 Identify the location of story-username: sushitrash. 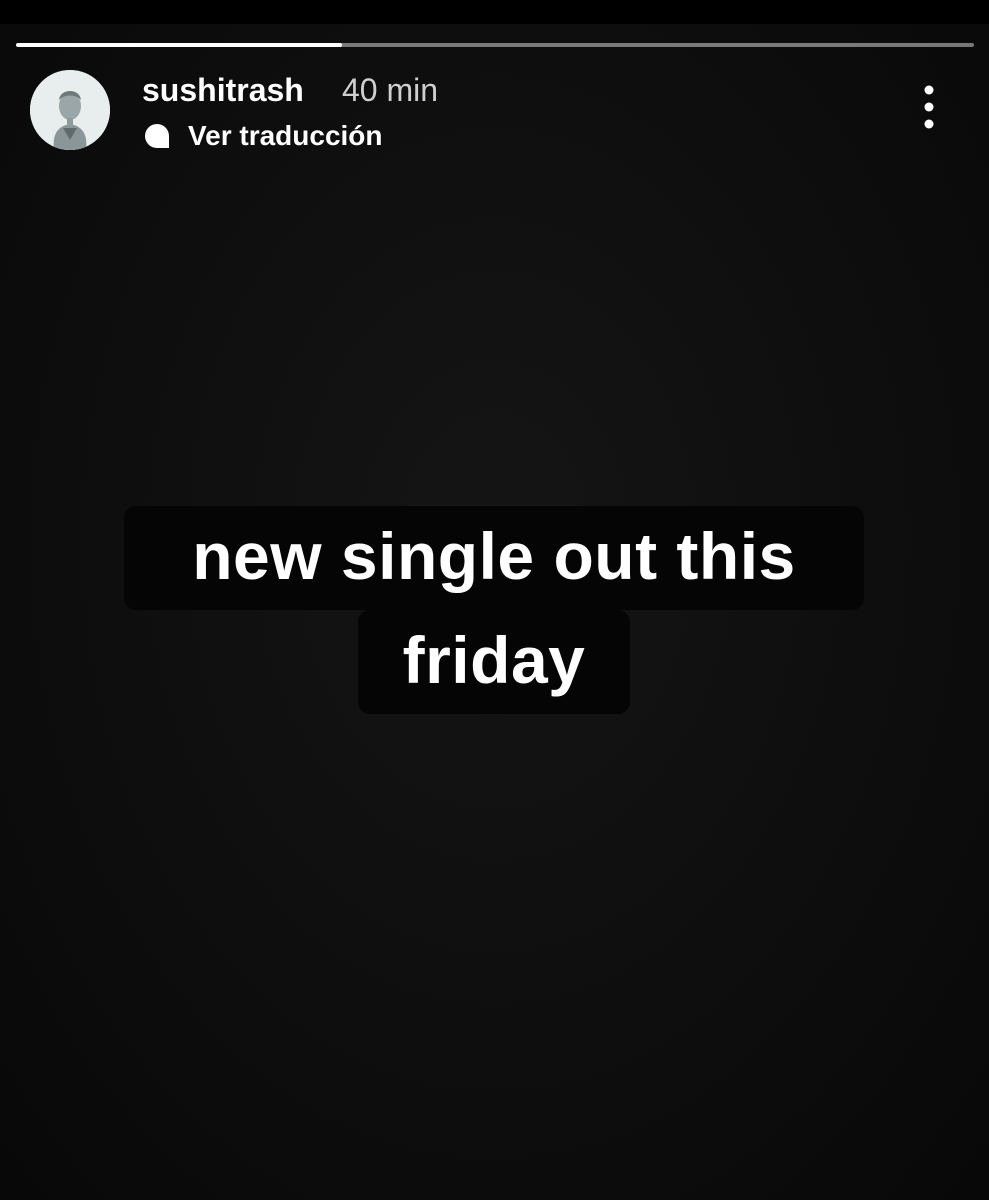
(223, 90).